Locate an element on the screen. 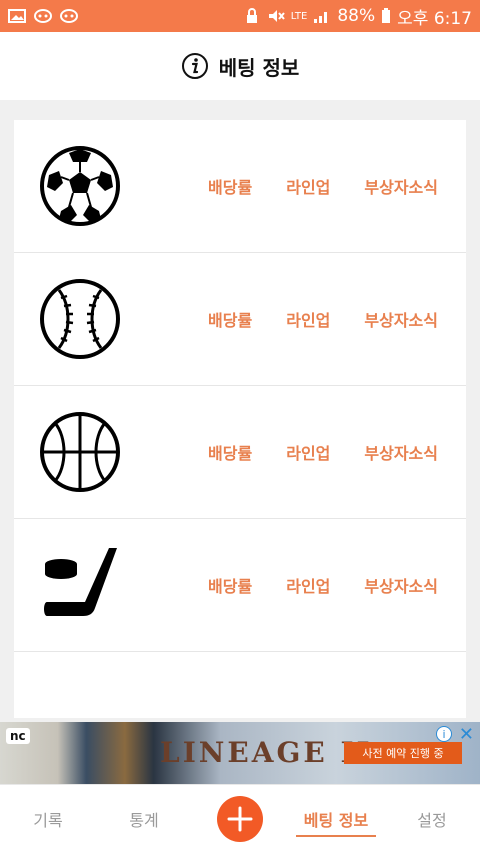 This screenshot has height=853, width=480. tab-settings: 설정 is located at coordinates (432, 819).